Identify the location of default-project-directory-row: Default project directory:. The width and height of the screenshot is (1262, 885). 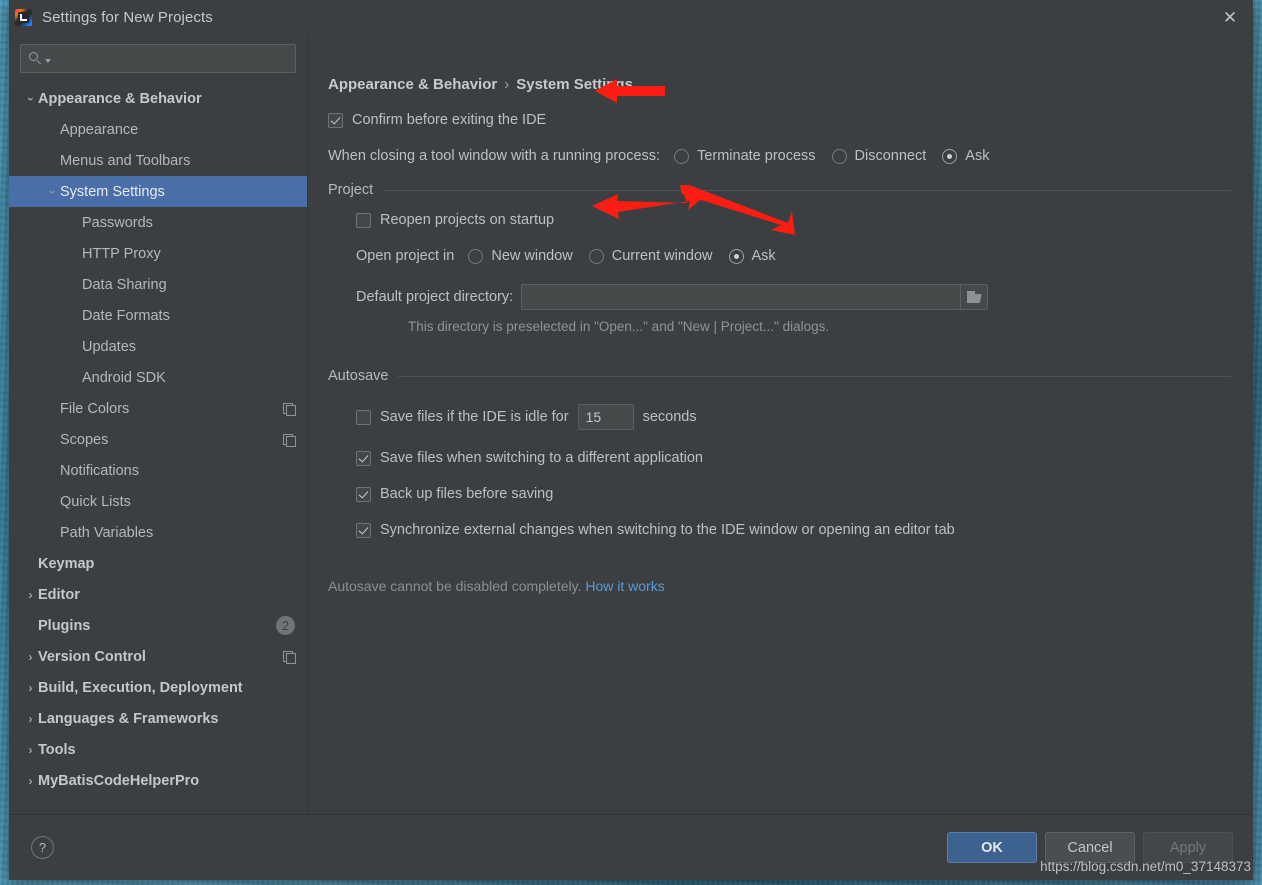
(793, 297).